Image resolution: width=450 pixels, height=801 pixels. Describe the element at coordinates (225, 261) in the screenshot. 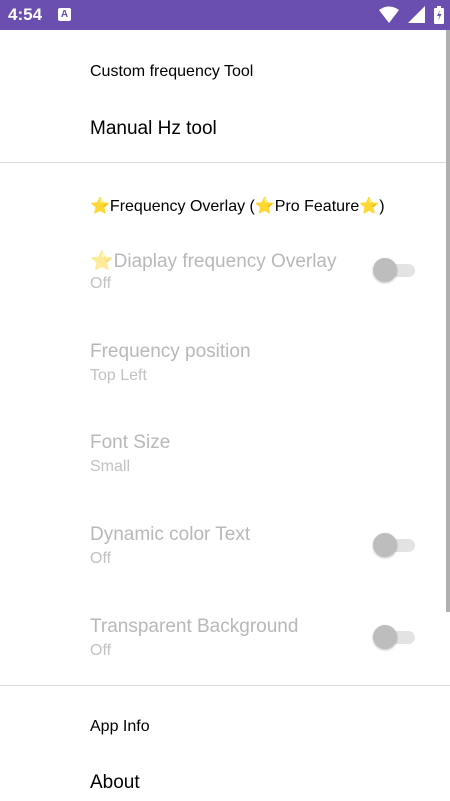

I see `display-overlay-title-text: Diaplay frequency Overlay` at that location.